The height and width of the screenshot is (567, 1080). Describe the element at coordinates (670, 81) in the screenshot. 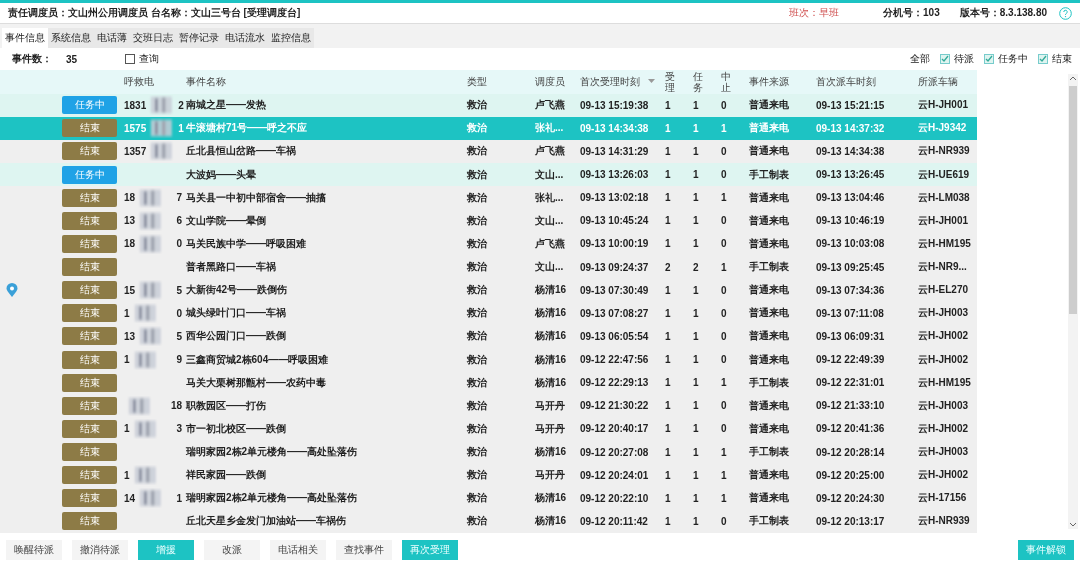

I see `column-header: 受理` at that location.